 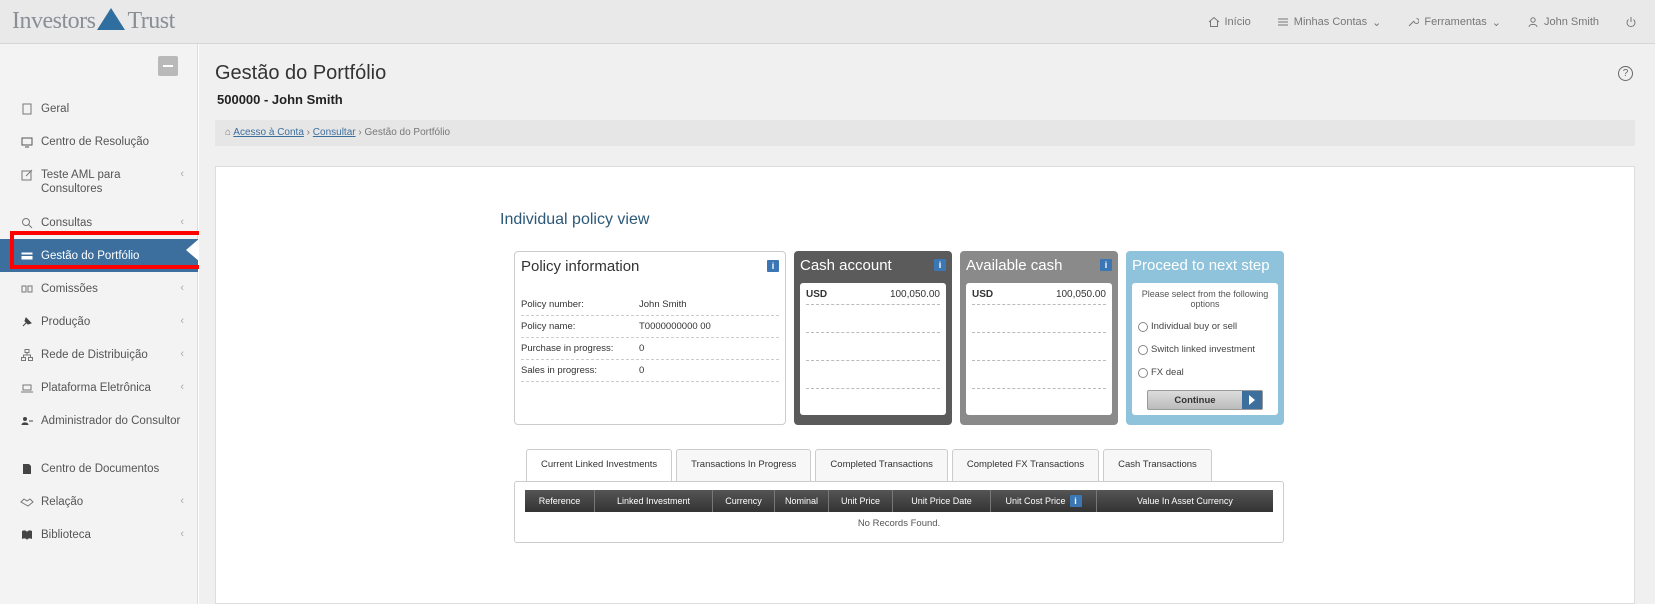 What do you see at coordinates (1414, 22) in the screenshot?
I see `wrench-icon` at bounding box center [1414, 22].